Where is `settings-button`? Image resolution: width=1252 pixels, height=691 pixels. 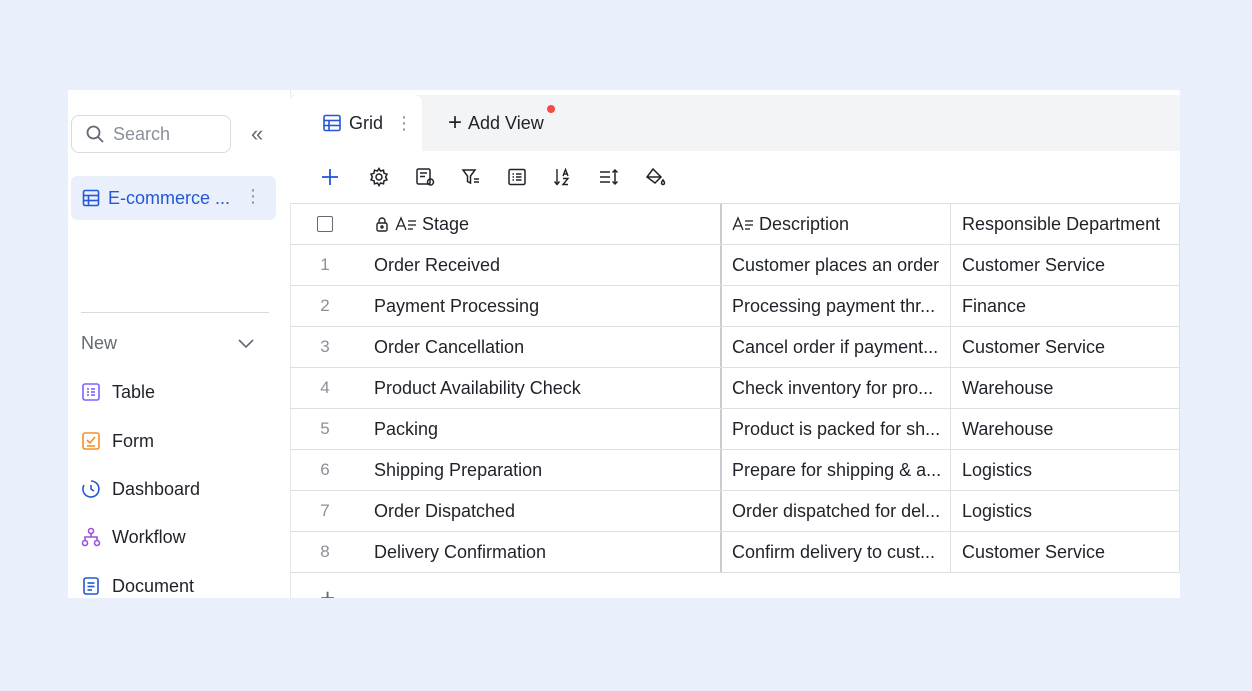
settings-button is located at coordinates (379, 177).